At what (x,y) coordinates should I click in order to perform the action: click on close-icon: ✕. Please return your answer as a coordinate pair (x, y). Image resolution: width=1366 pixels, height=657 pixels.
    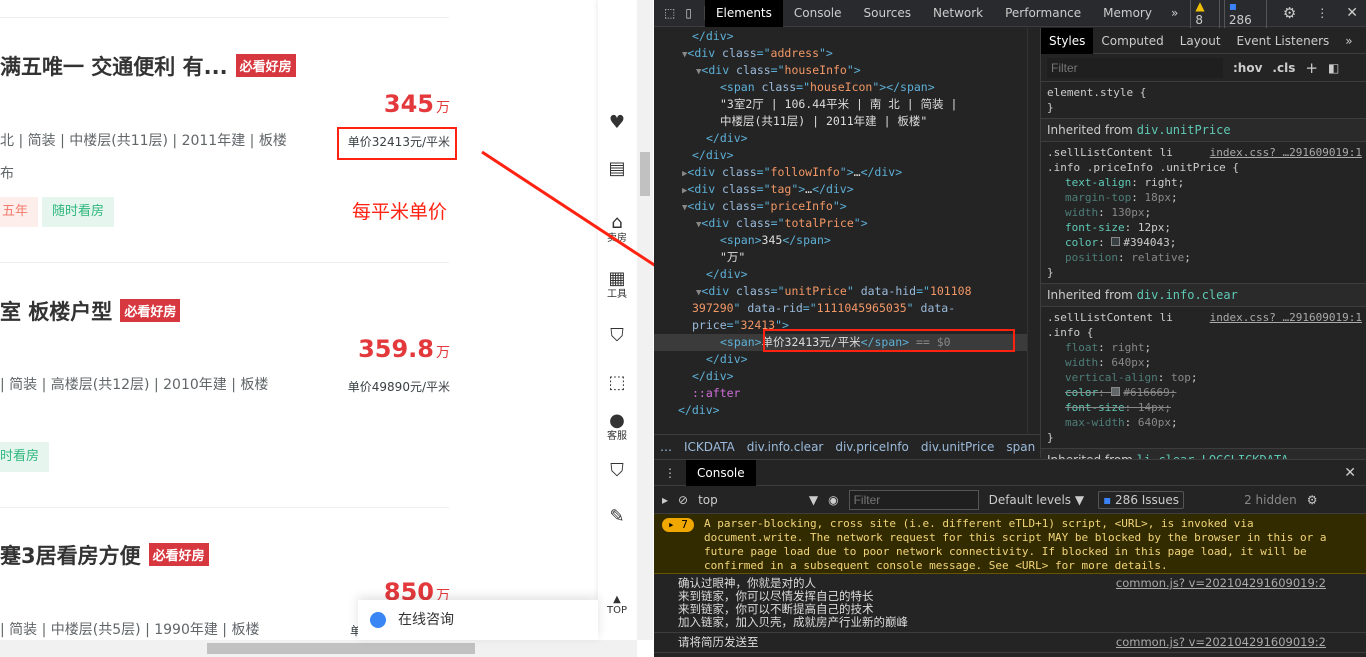
    Looking at the image, I should click on (1352, 13).